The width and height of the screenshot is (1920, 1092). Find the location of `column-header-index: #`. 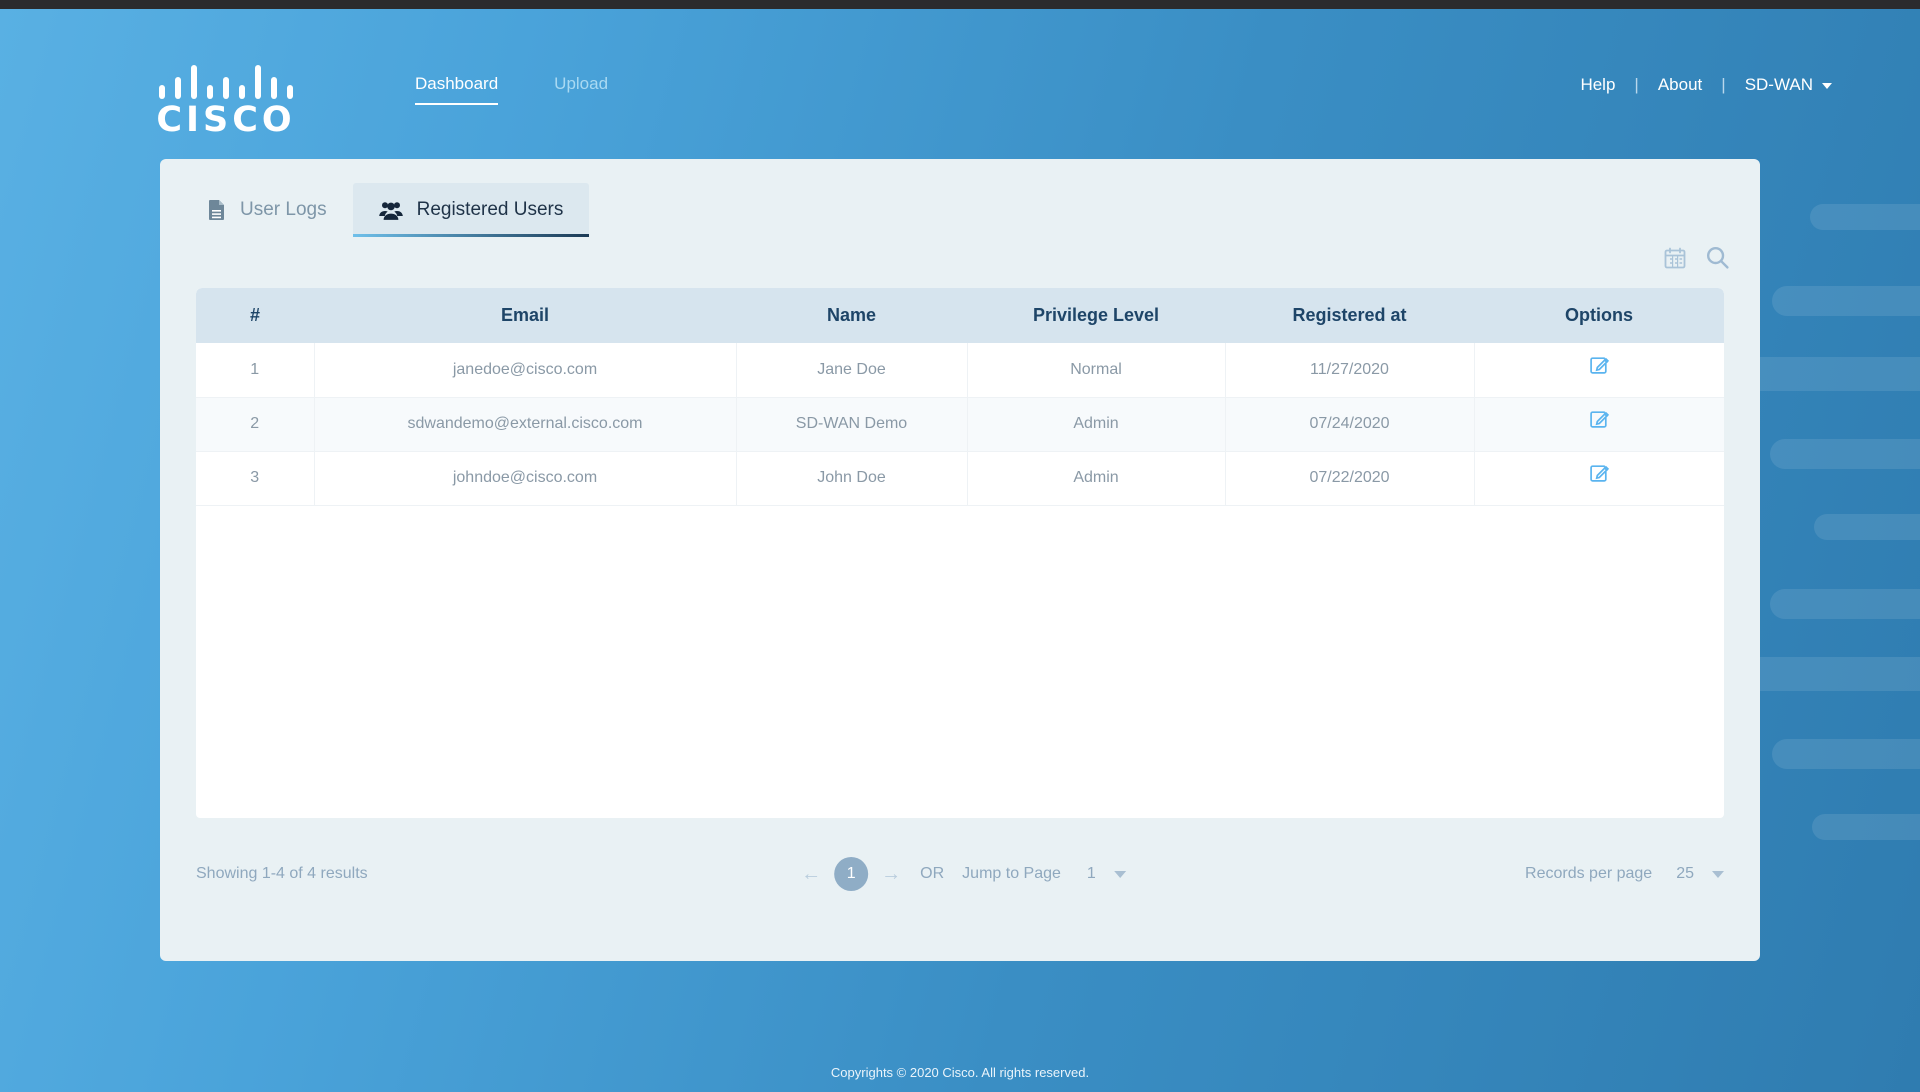

column-header-index: # is located at coordinates (255, 315).